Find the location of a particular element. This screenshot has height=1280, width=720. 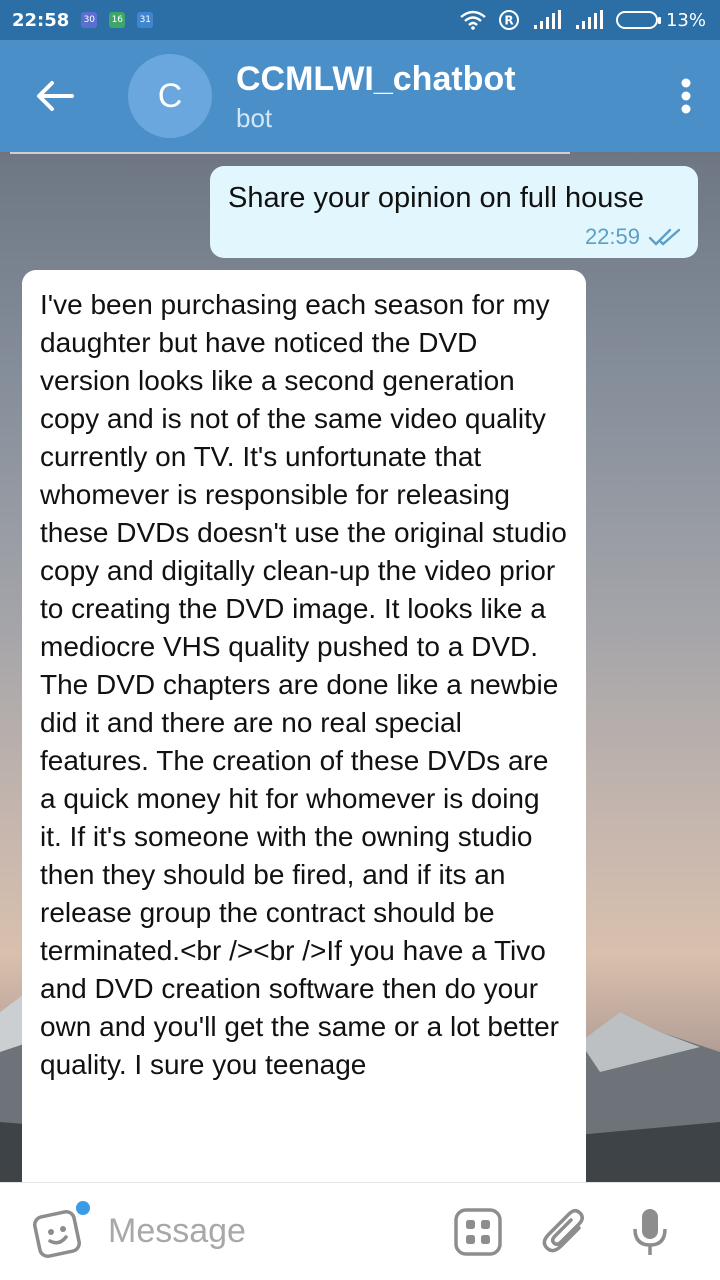

battery-indicator: 13% is located at coordinates (660, 20).